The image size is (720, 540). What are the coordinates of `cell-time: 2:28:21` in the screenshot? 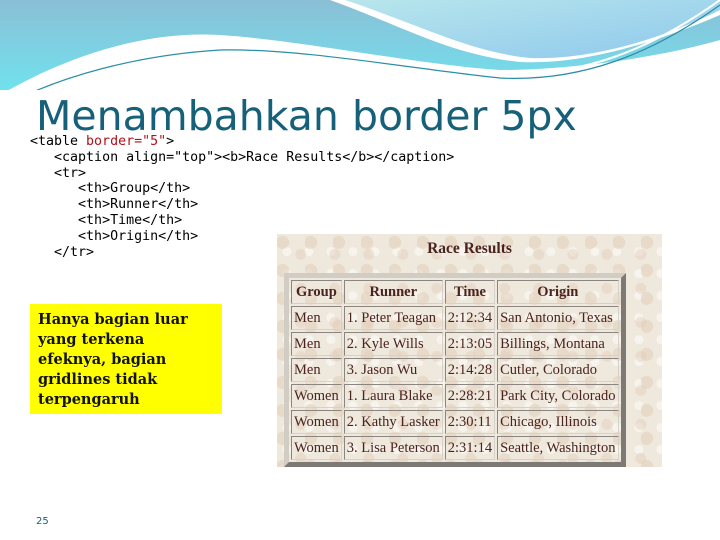 It's located at (470, 396).